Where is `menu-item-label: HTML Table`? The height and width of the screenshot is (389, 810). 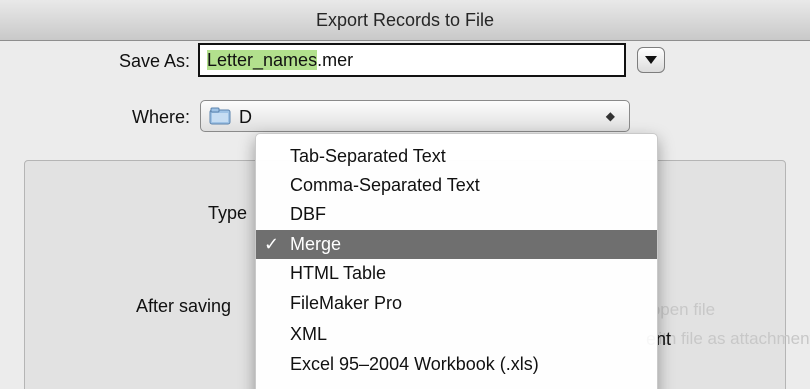
menu-item-label: HTML Table is located at coordinates (338, 273).